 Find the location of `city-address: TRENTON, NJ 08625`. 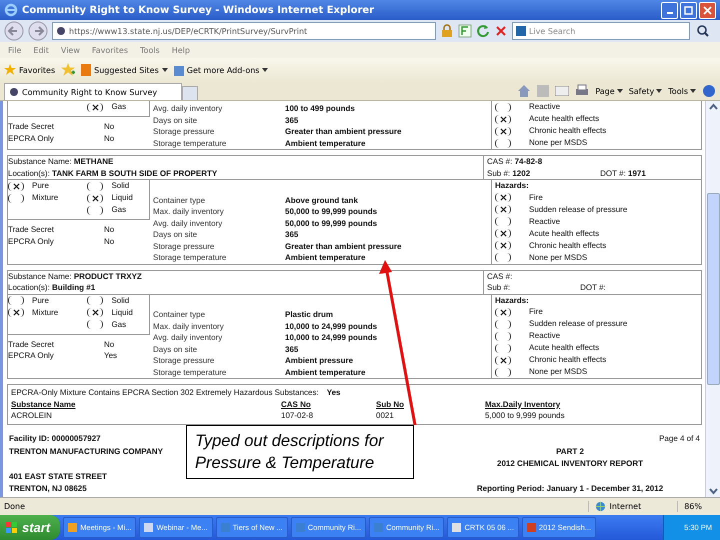

city-address: TRENTON, NJ 08625 is located at coordinates (48, 488).